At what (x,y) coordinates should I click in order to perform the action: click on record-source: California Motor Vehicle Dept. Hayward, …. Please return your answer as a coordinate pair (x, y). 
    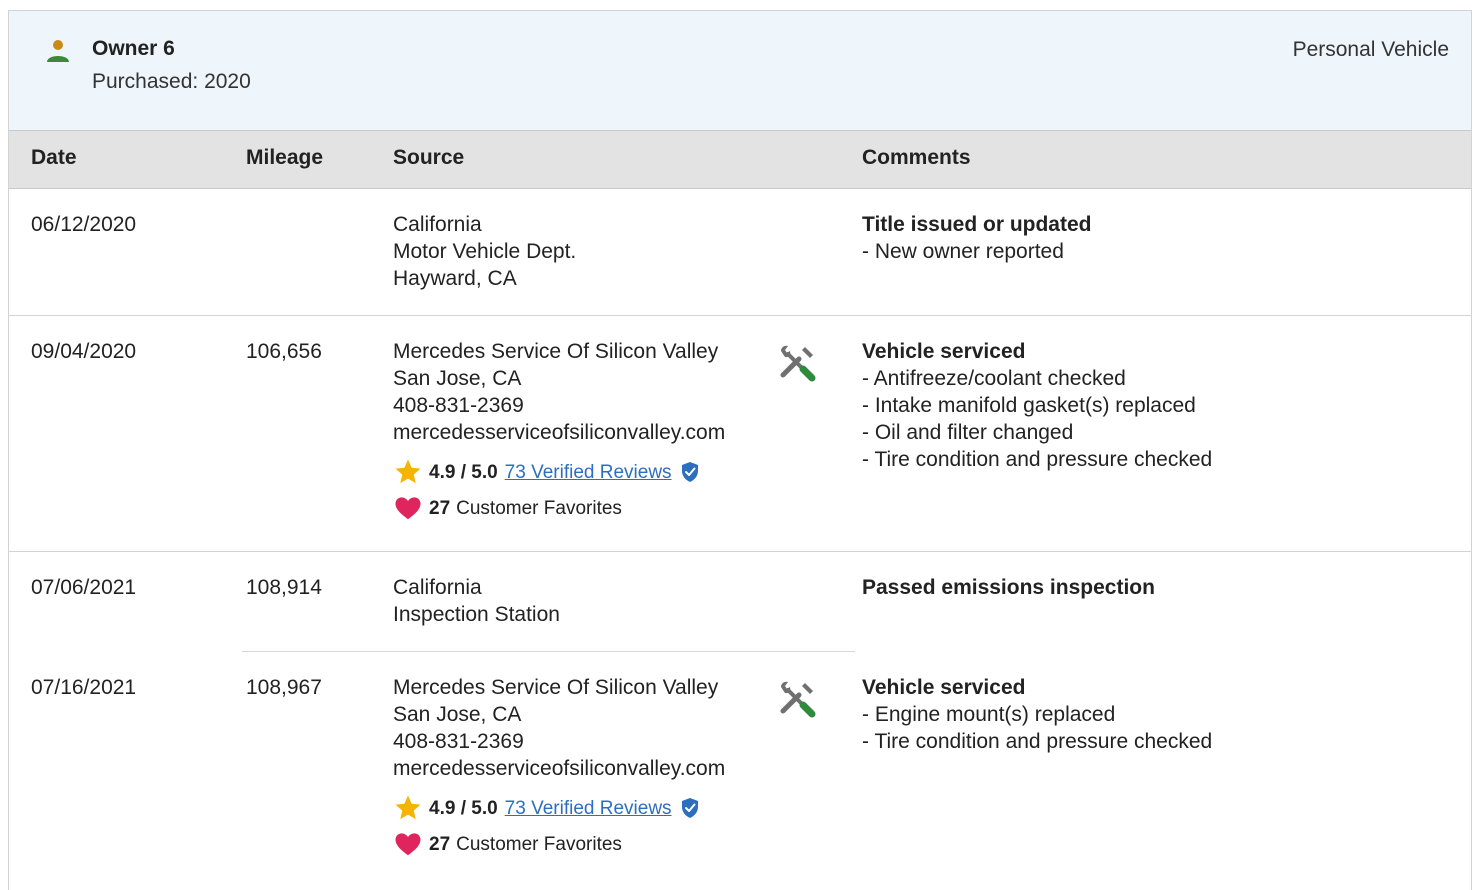
    Looking at the image, I should click on (578, 251).